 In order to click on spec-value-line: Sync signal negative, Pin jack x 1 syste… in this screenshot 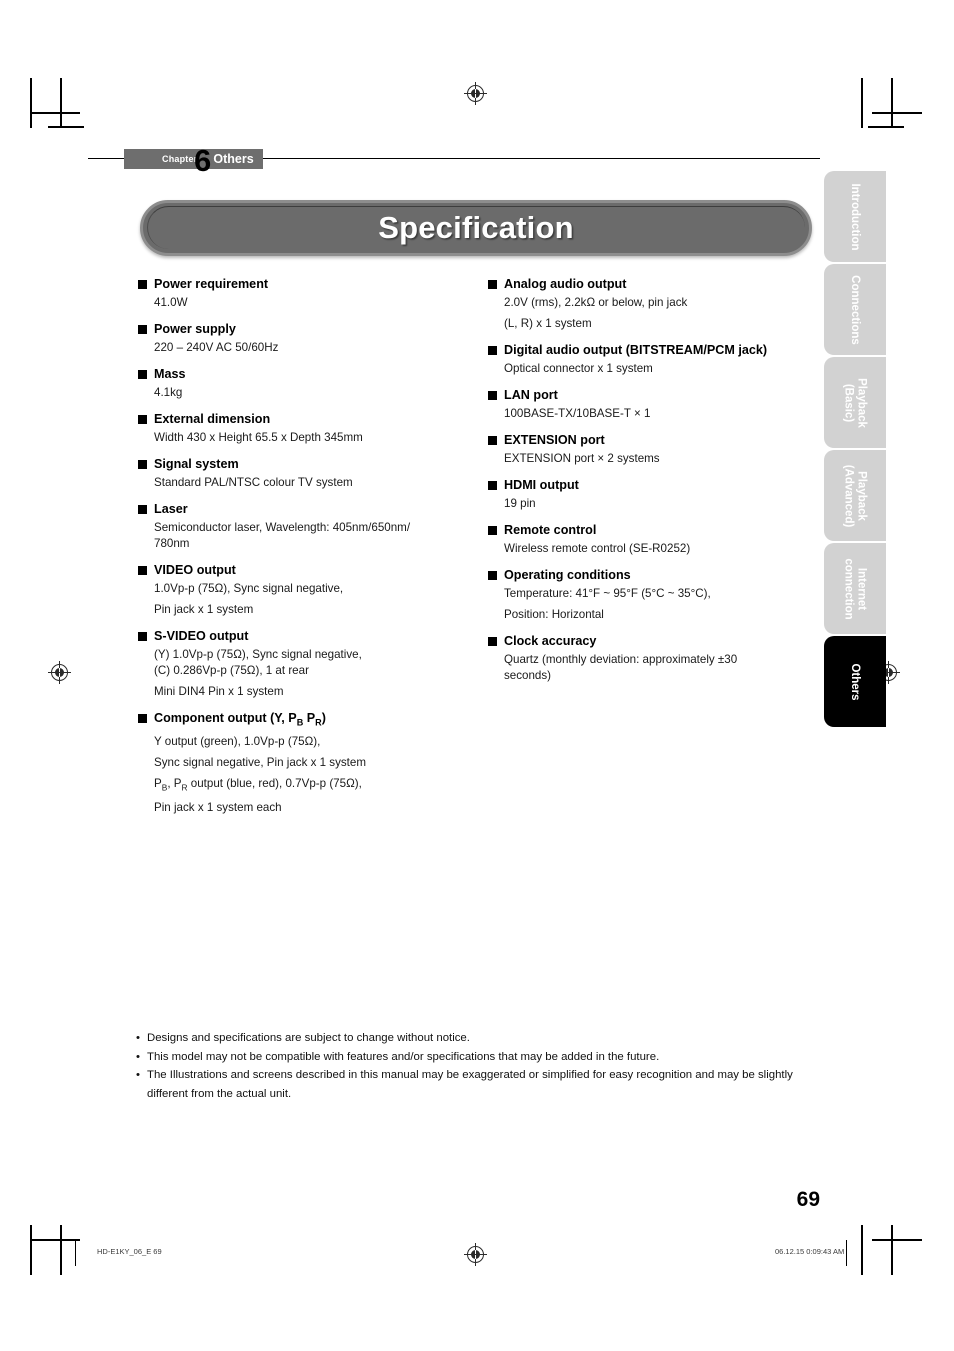, I will do `click(260, 762)`.